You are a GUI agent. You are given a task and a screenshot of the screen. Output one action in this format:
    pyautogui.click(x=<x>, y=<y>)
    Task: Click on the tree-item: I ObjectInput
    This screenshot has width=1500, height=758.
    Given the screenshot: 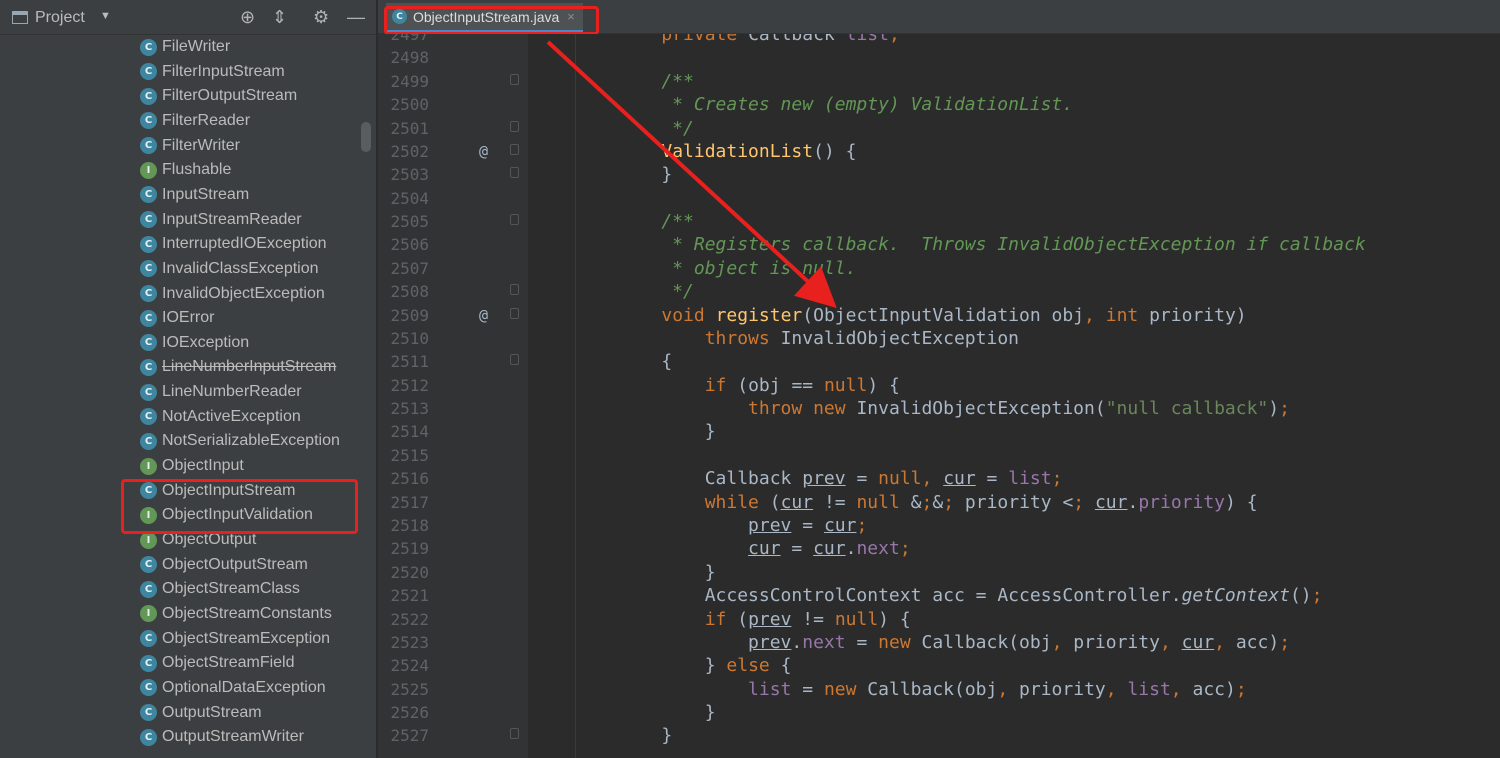 What is the action you would take?
    pyautogui.click(x=192, y=466)
    